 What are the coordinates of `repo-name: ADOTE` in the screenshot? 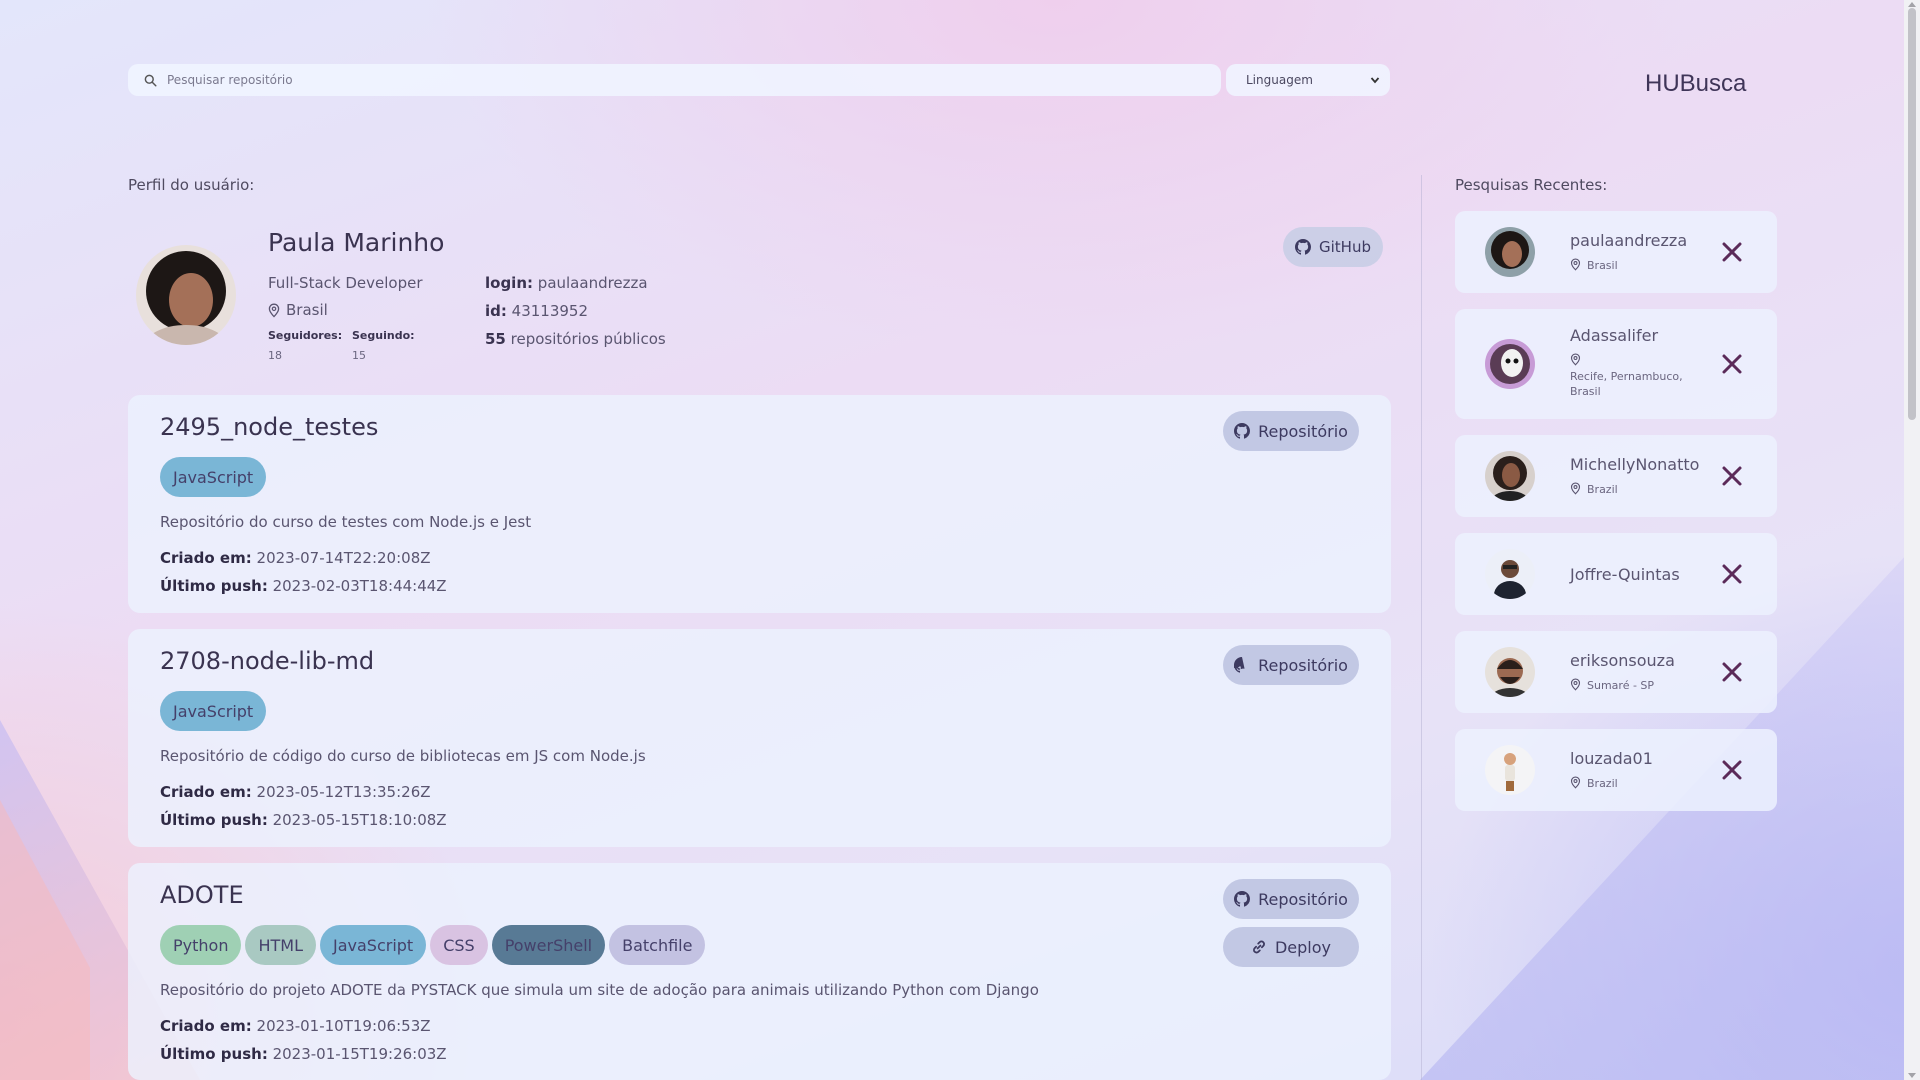 It's located at (202, 895).